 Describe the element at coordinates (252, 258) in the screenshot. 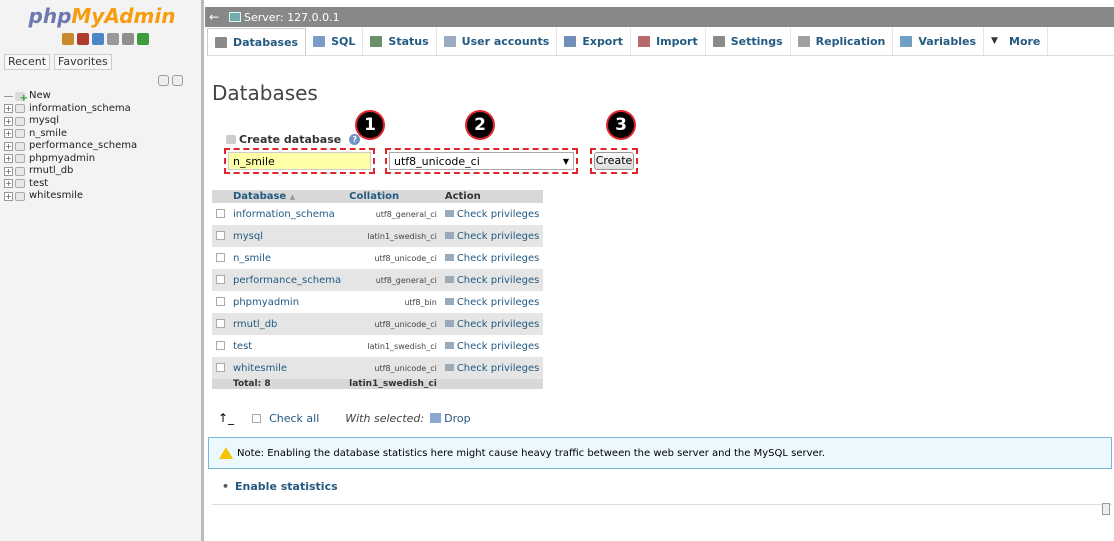

I see `database-link: n_smile` at that location.